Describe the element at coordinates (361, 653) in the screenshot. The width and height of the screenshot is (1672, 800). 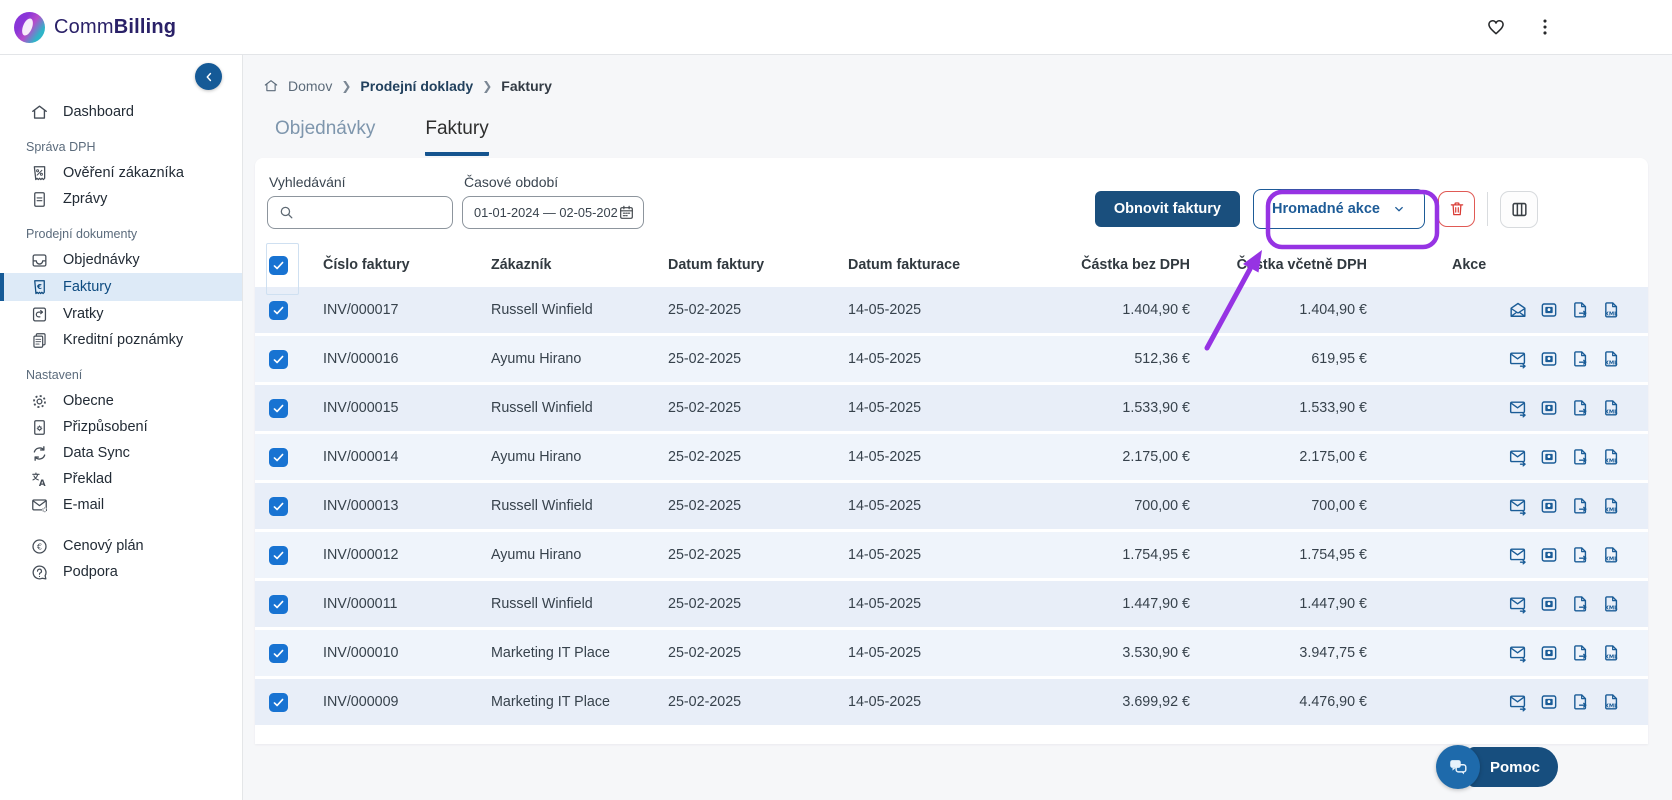
I see `invoice-number: INV/000010` at that location.